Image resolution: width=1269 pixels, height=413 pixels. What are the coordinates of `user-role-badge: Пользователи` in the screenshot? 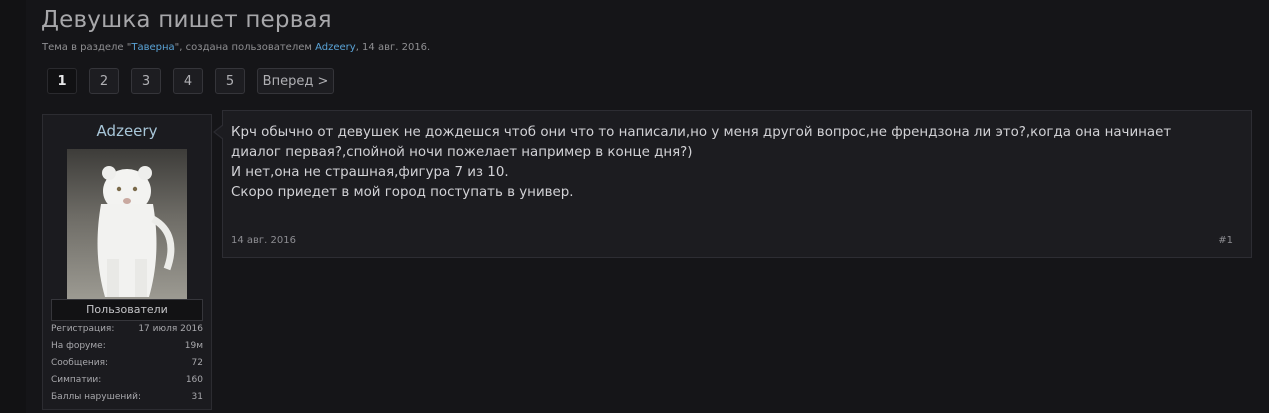 It's located at (127, 310).